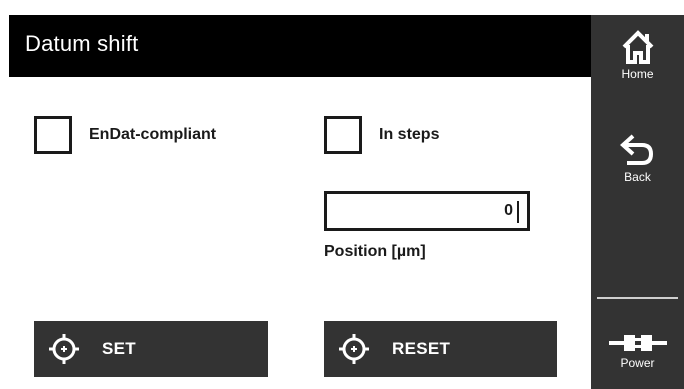 The height and width of the screenshot is (389, 684). I want to click on home-button: Home, so click(637, 55).